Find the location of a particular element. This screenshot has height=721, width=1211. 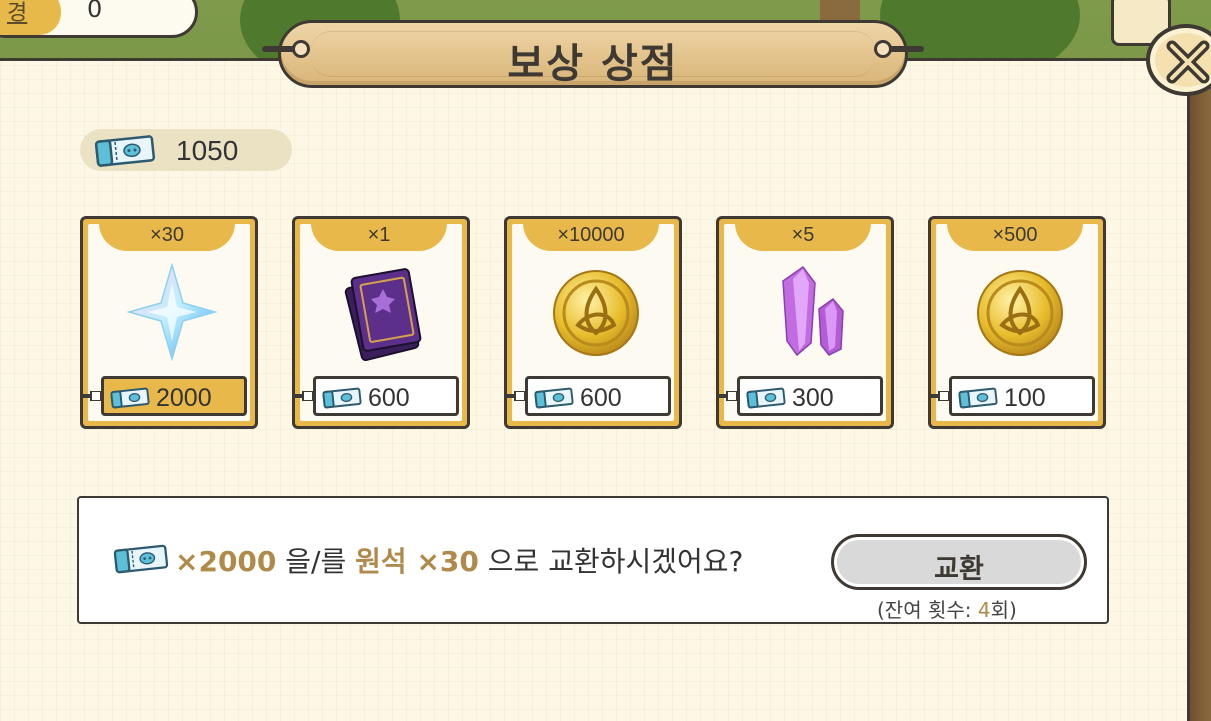

quantity-tab: ×30 is located at coordinates (167, 235).